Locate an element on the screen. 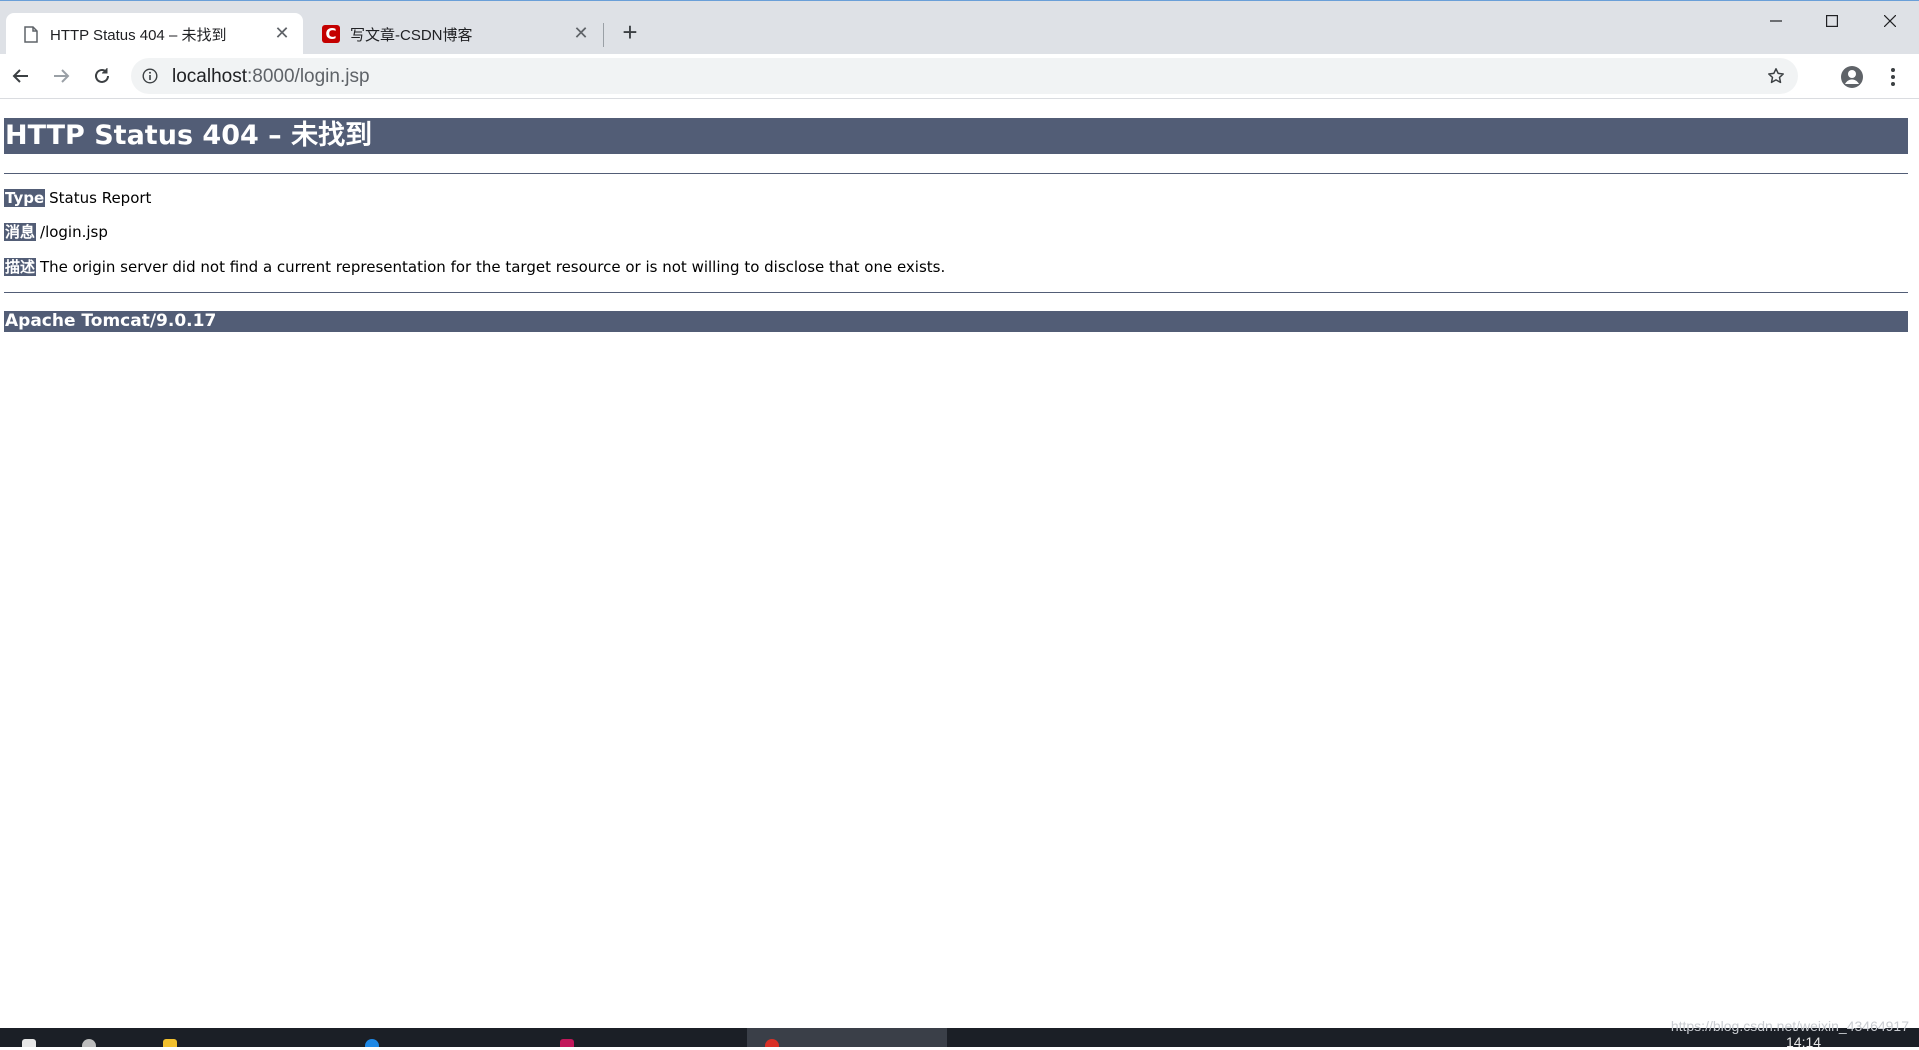 This screenshot has width=1919, height=1050. url-host: localhost is located at coordinates (209, 76).